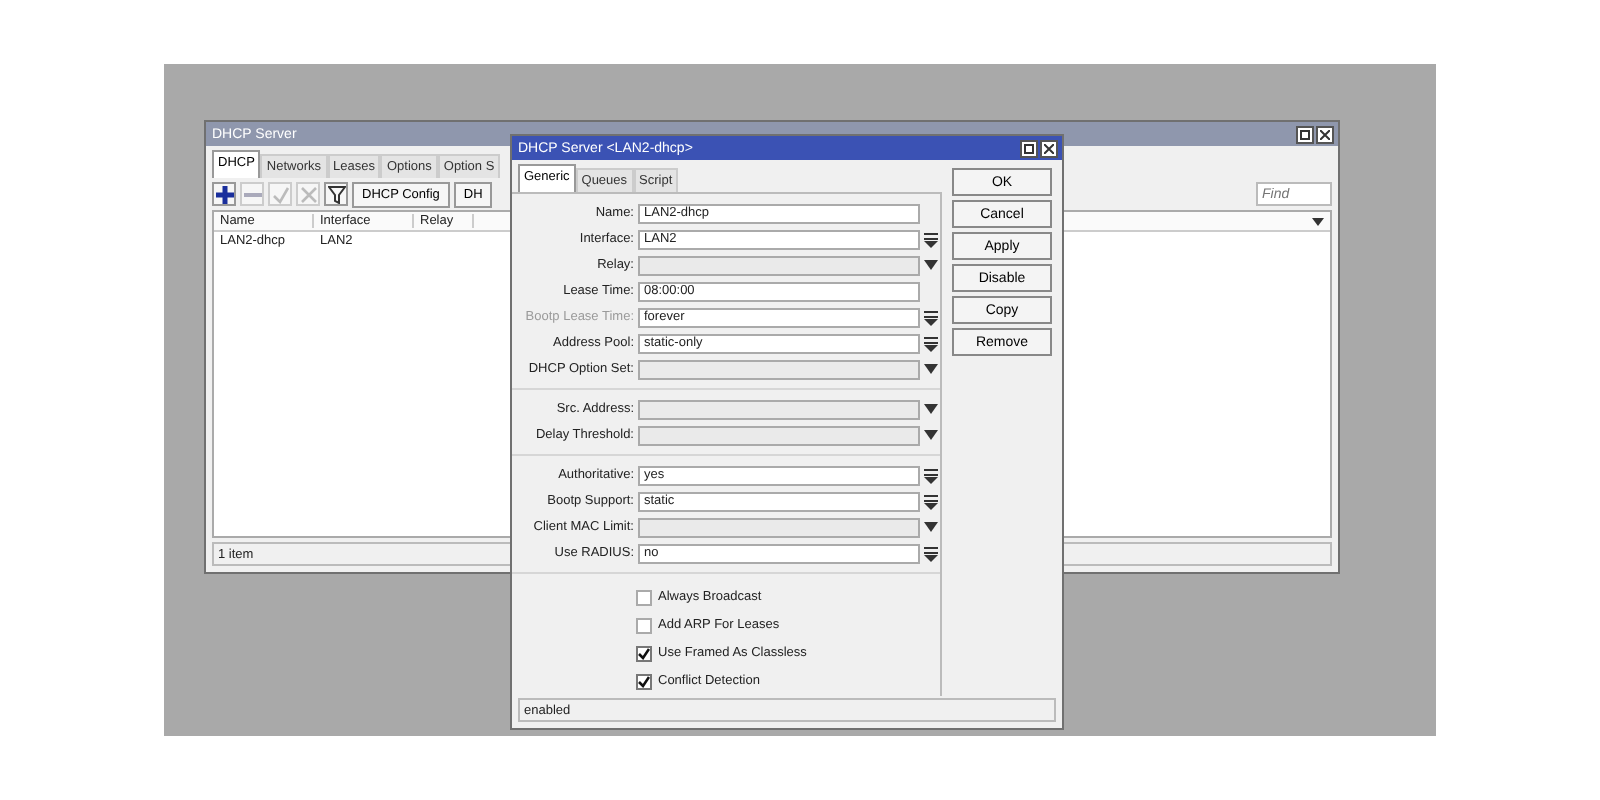 The height and width of the screenshot is (800, 1600). I want to click on column-menu-arrow-icon, so click(1318, 221).